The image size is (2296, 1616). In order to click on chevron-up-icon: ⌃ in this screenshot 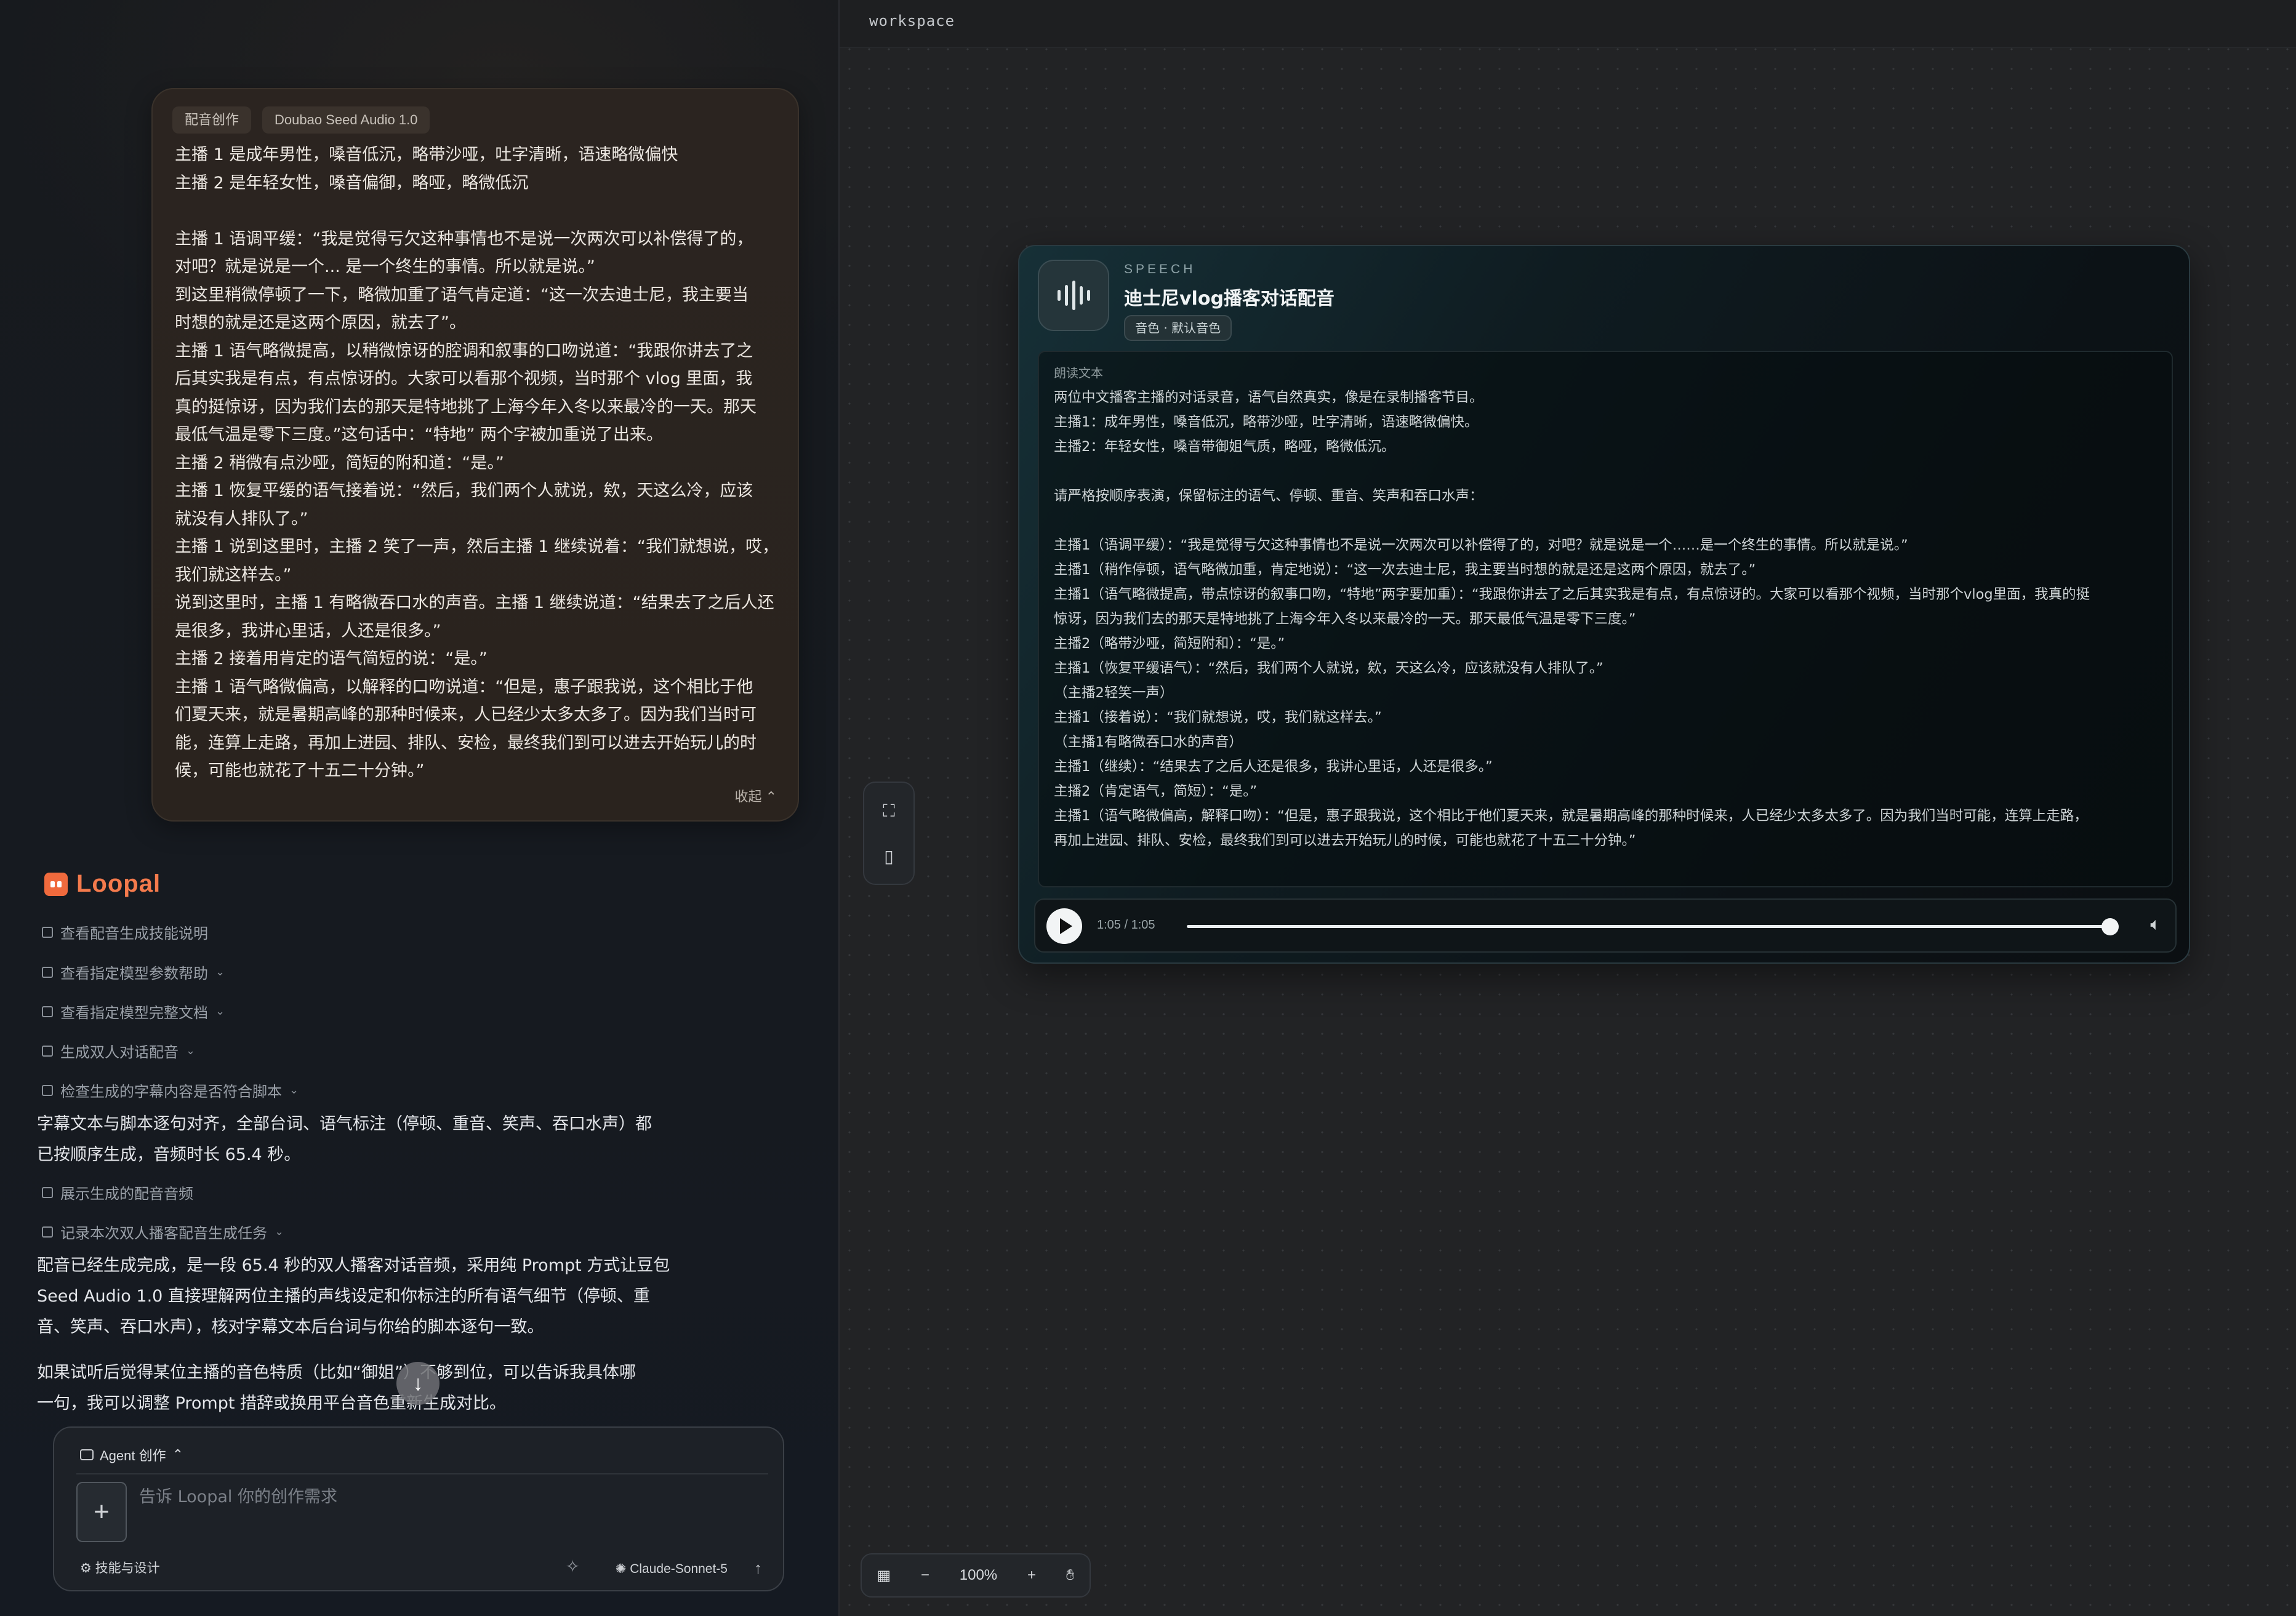, I will do `click(178, 1454)`.